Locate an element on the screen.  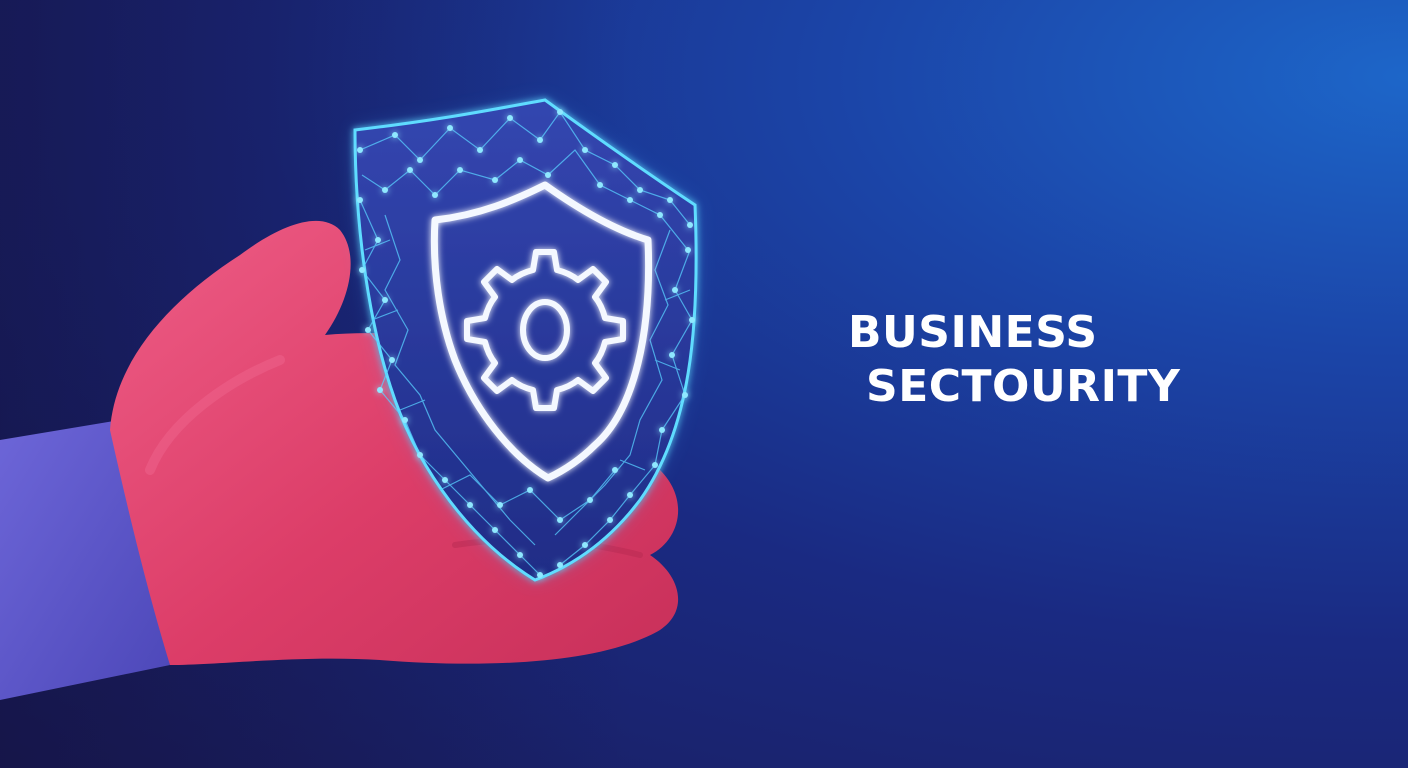
headline-line-1: BUSINESS is located at coordinates (973, 332).